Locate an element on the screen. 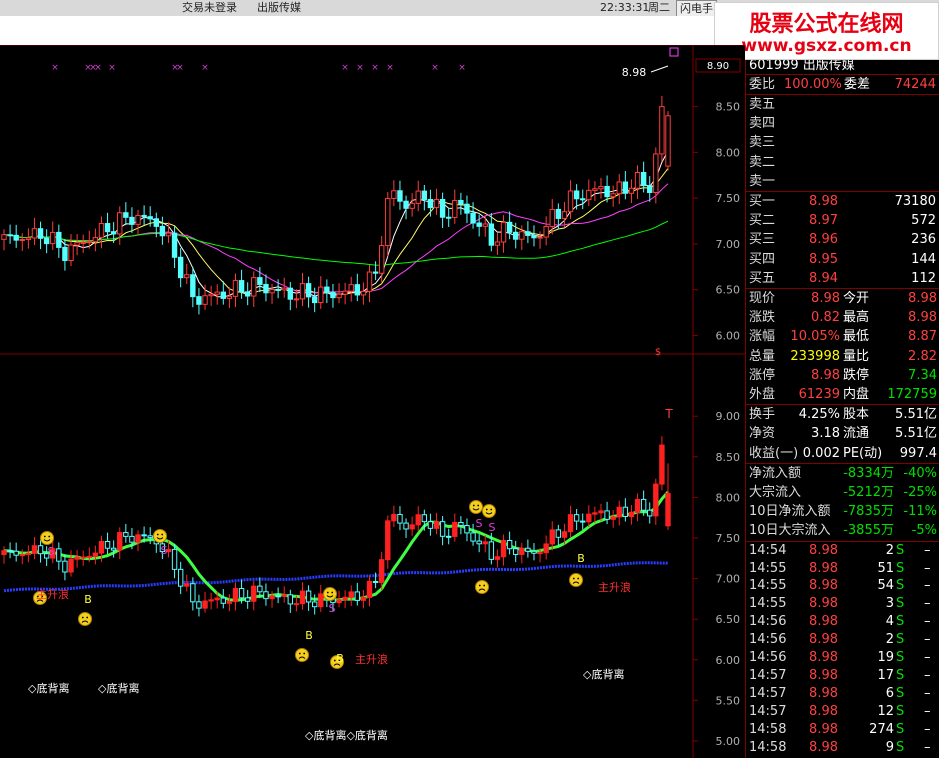 This screenshot has width=939, height=758. tick-row: 14:56 8.98 2 S – is located at coordinates (842, 640).